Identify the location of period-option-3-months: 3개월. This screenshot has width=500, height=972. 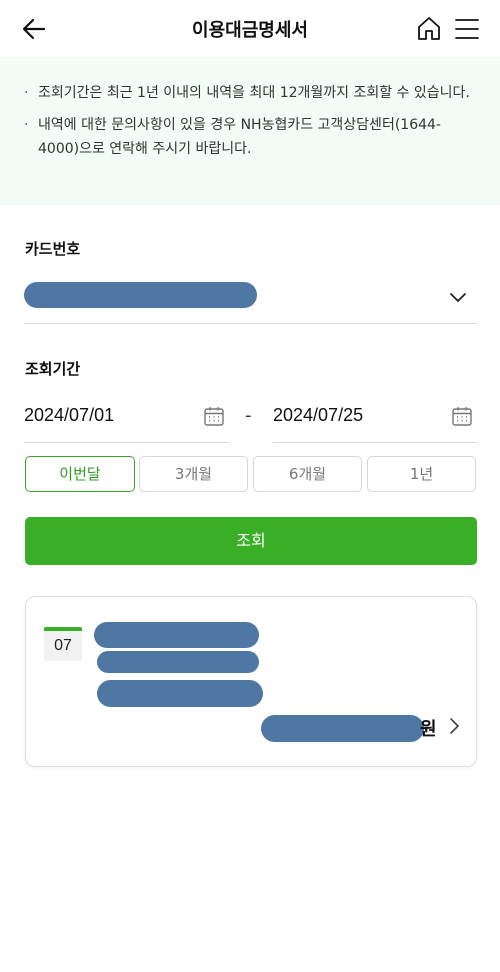
(193, 474).